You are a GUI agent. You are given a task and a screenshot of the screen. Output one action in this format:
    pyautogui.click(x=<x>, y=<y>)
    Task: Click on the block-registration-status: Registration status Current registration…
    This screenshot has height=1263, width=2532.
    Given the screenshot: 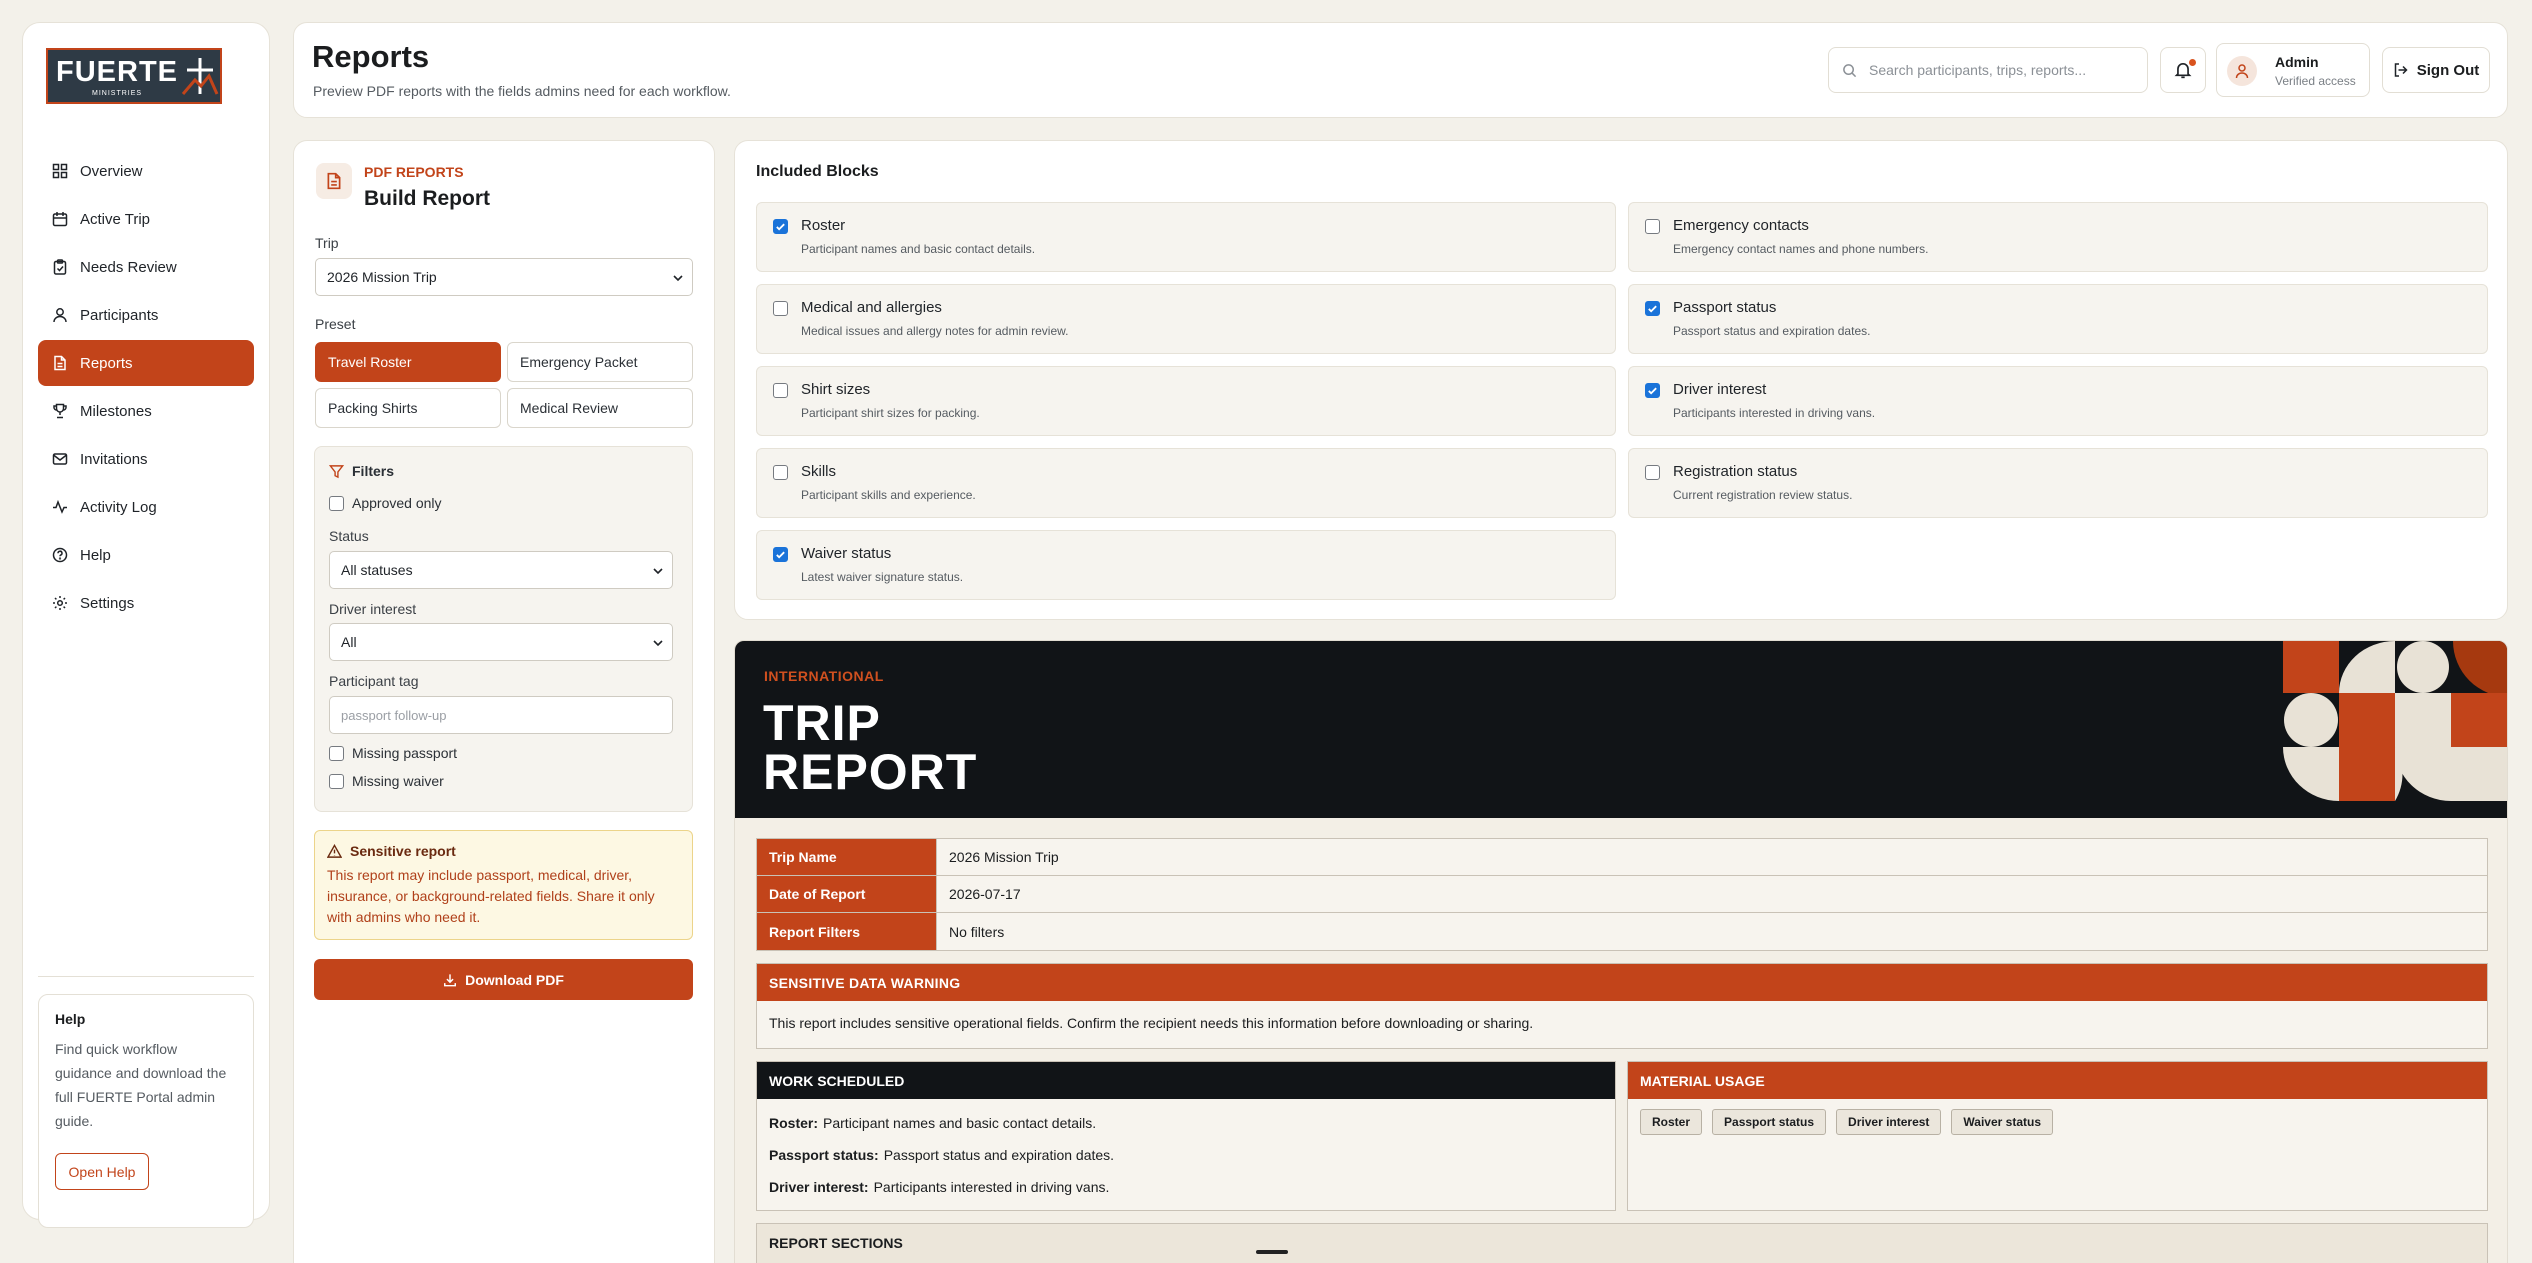 What is the action you would take?
    pyautogui.click(x=2058, y=483)
    